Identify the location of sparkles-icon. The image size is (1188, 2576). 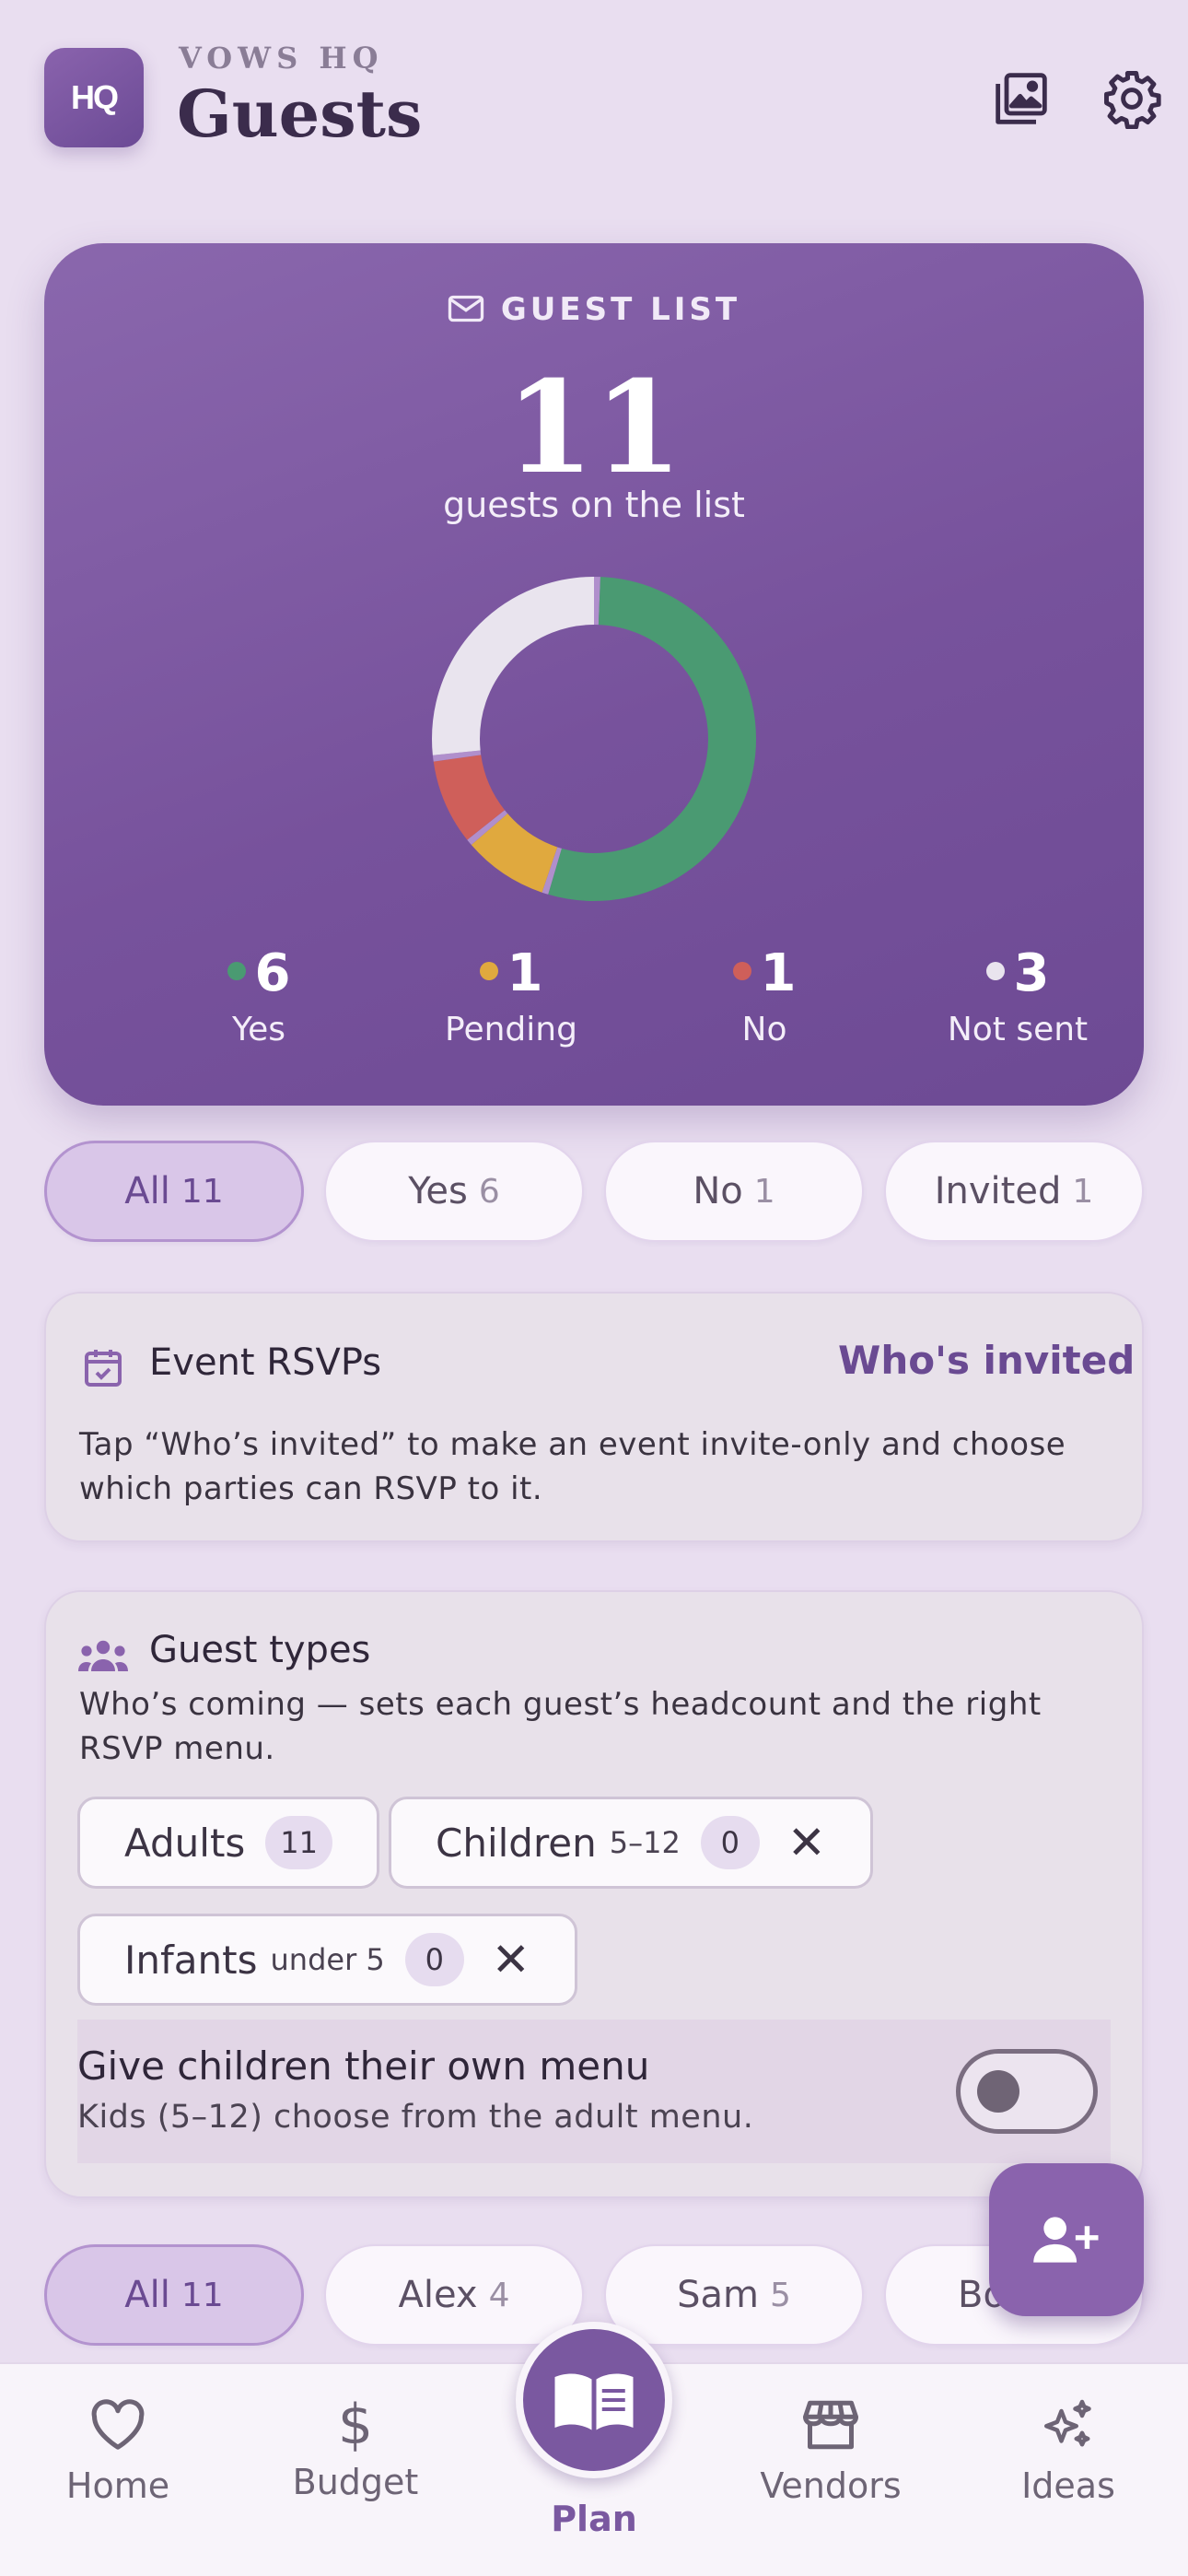
(1067, 2423).